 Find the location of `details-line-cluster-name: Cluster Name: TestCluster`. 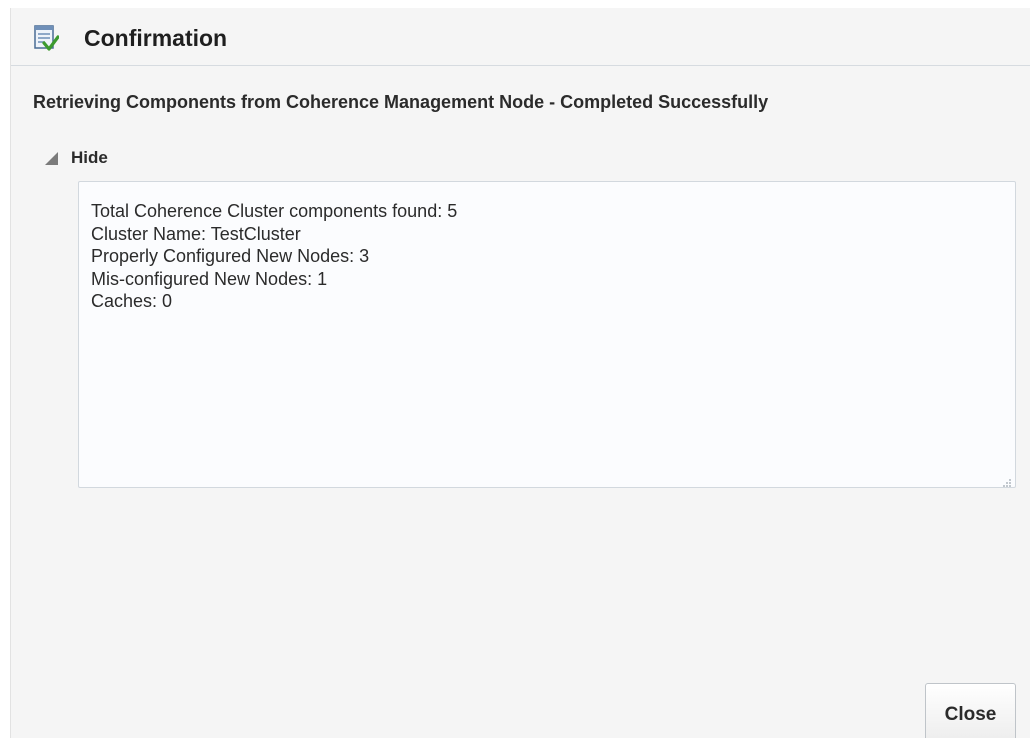

details-line-cluster-name: Cluster Name: TestCluster is located at coordinates (196, 233).